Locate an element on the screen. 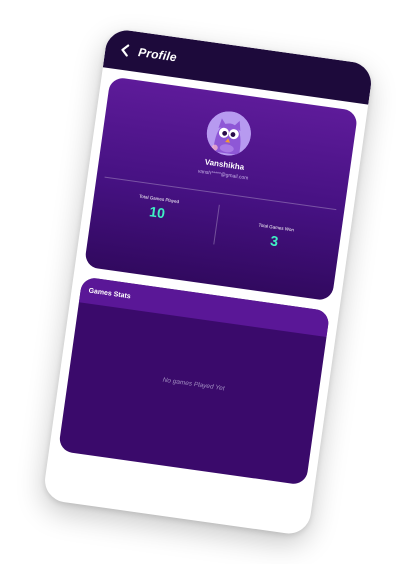 This screenshot has width=417, height=564. back-arrow-icon is located at coordinates (125, 50).